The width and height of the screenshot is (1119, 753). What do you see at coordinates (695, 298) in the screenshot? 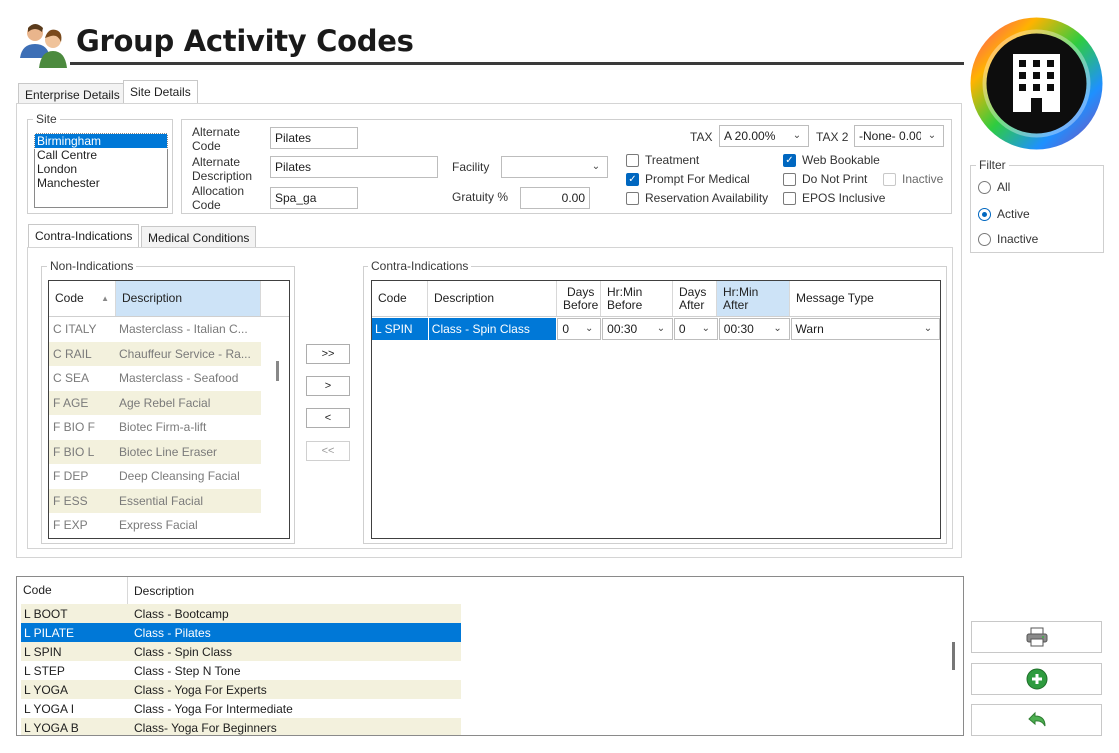
I see `col-days-after-header: Days After` at bounding box center [695, 298].